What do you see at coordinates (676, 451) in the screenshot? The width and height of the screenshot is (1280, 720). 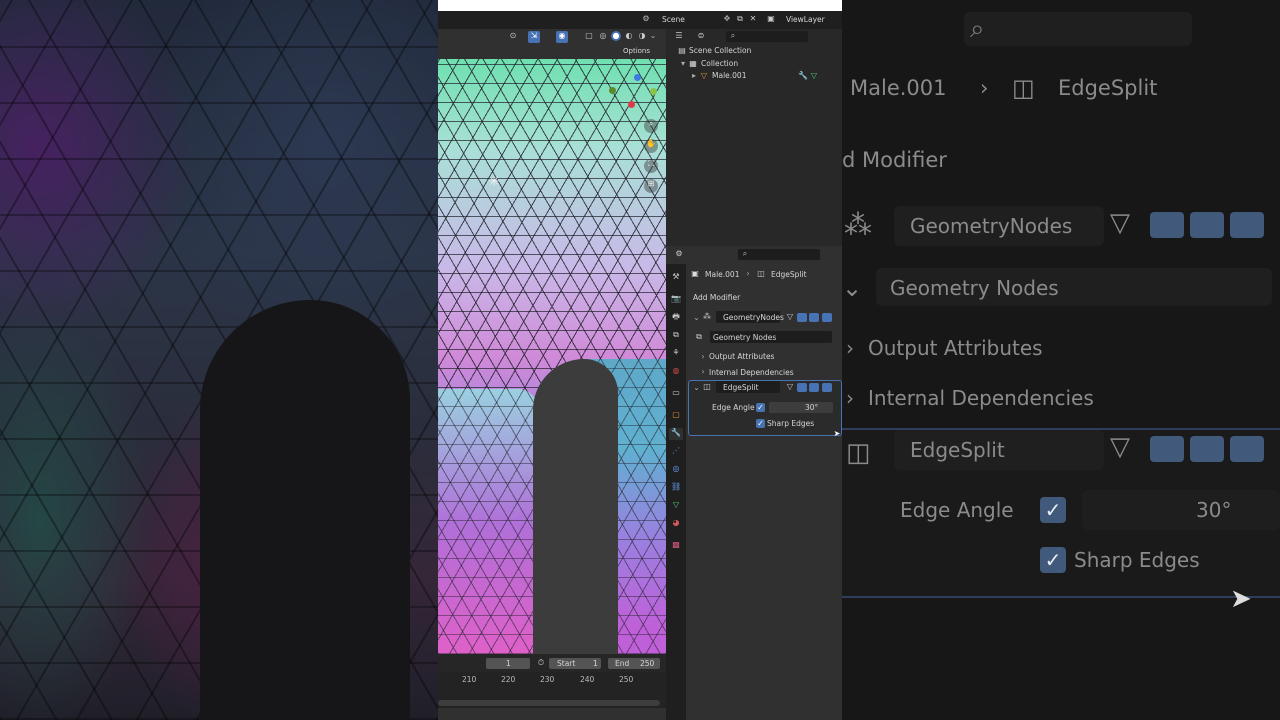 I see `particles-tab-icon: ⋰` at bounding box center [676, 451].